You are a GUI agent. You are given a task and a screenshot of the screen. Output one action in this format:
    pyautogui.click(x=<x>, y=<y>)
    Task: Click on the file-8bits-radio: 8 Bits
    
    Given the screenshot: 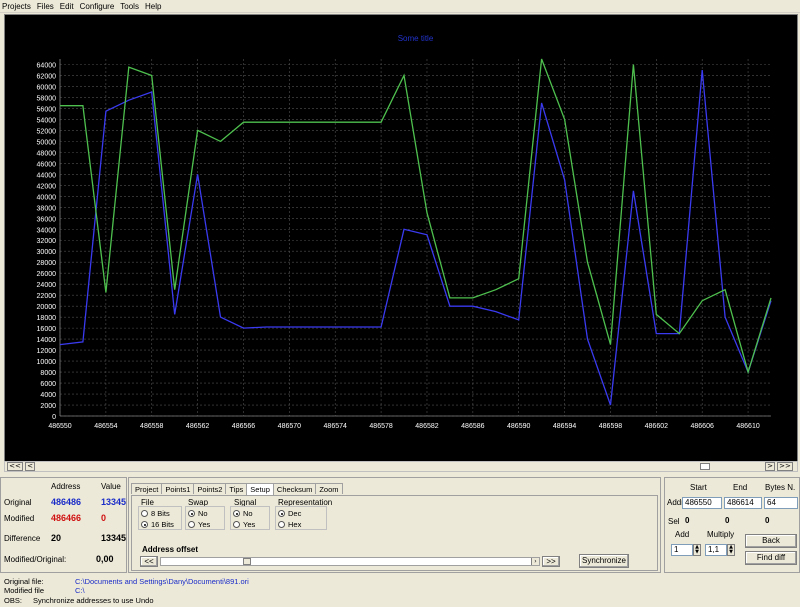 What is the action you would take?
    pyautogui.click(x=155, y=513)
    